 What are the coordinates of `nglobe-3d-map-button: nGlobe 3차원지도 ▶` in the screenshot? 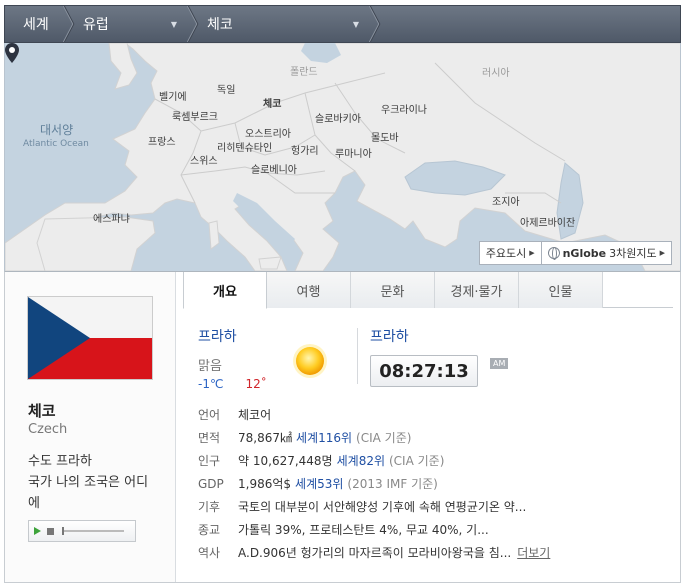 It's located at (606, 253).